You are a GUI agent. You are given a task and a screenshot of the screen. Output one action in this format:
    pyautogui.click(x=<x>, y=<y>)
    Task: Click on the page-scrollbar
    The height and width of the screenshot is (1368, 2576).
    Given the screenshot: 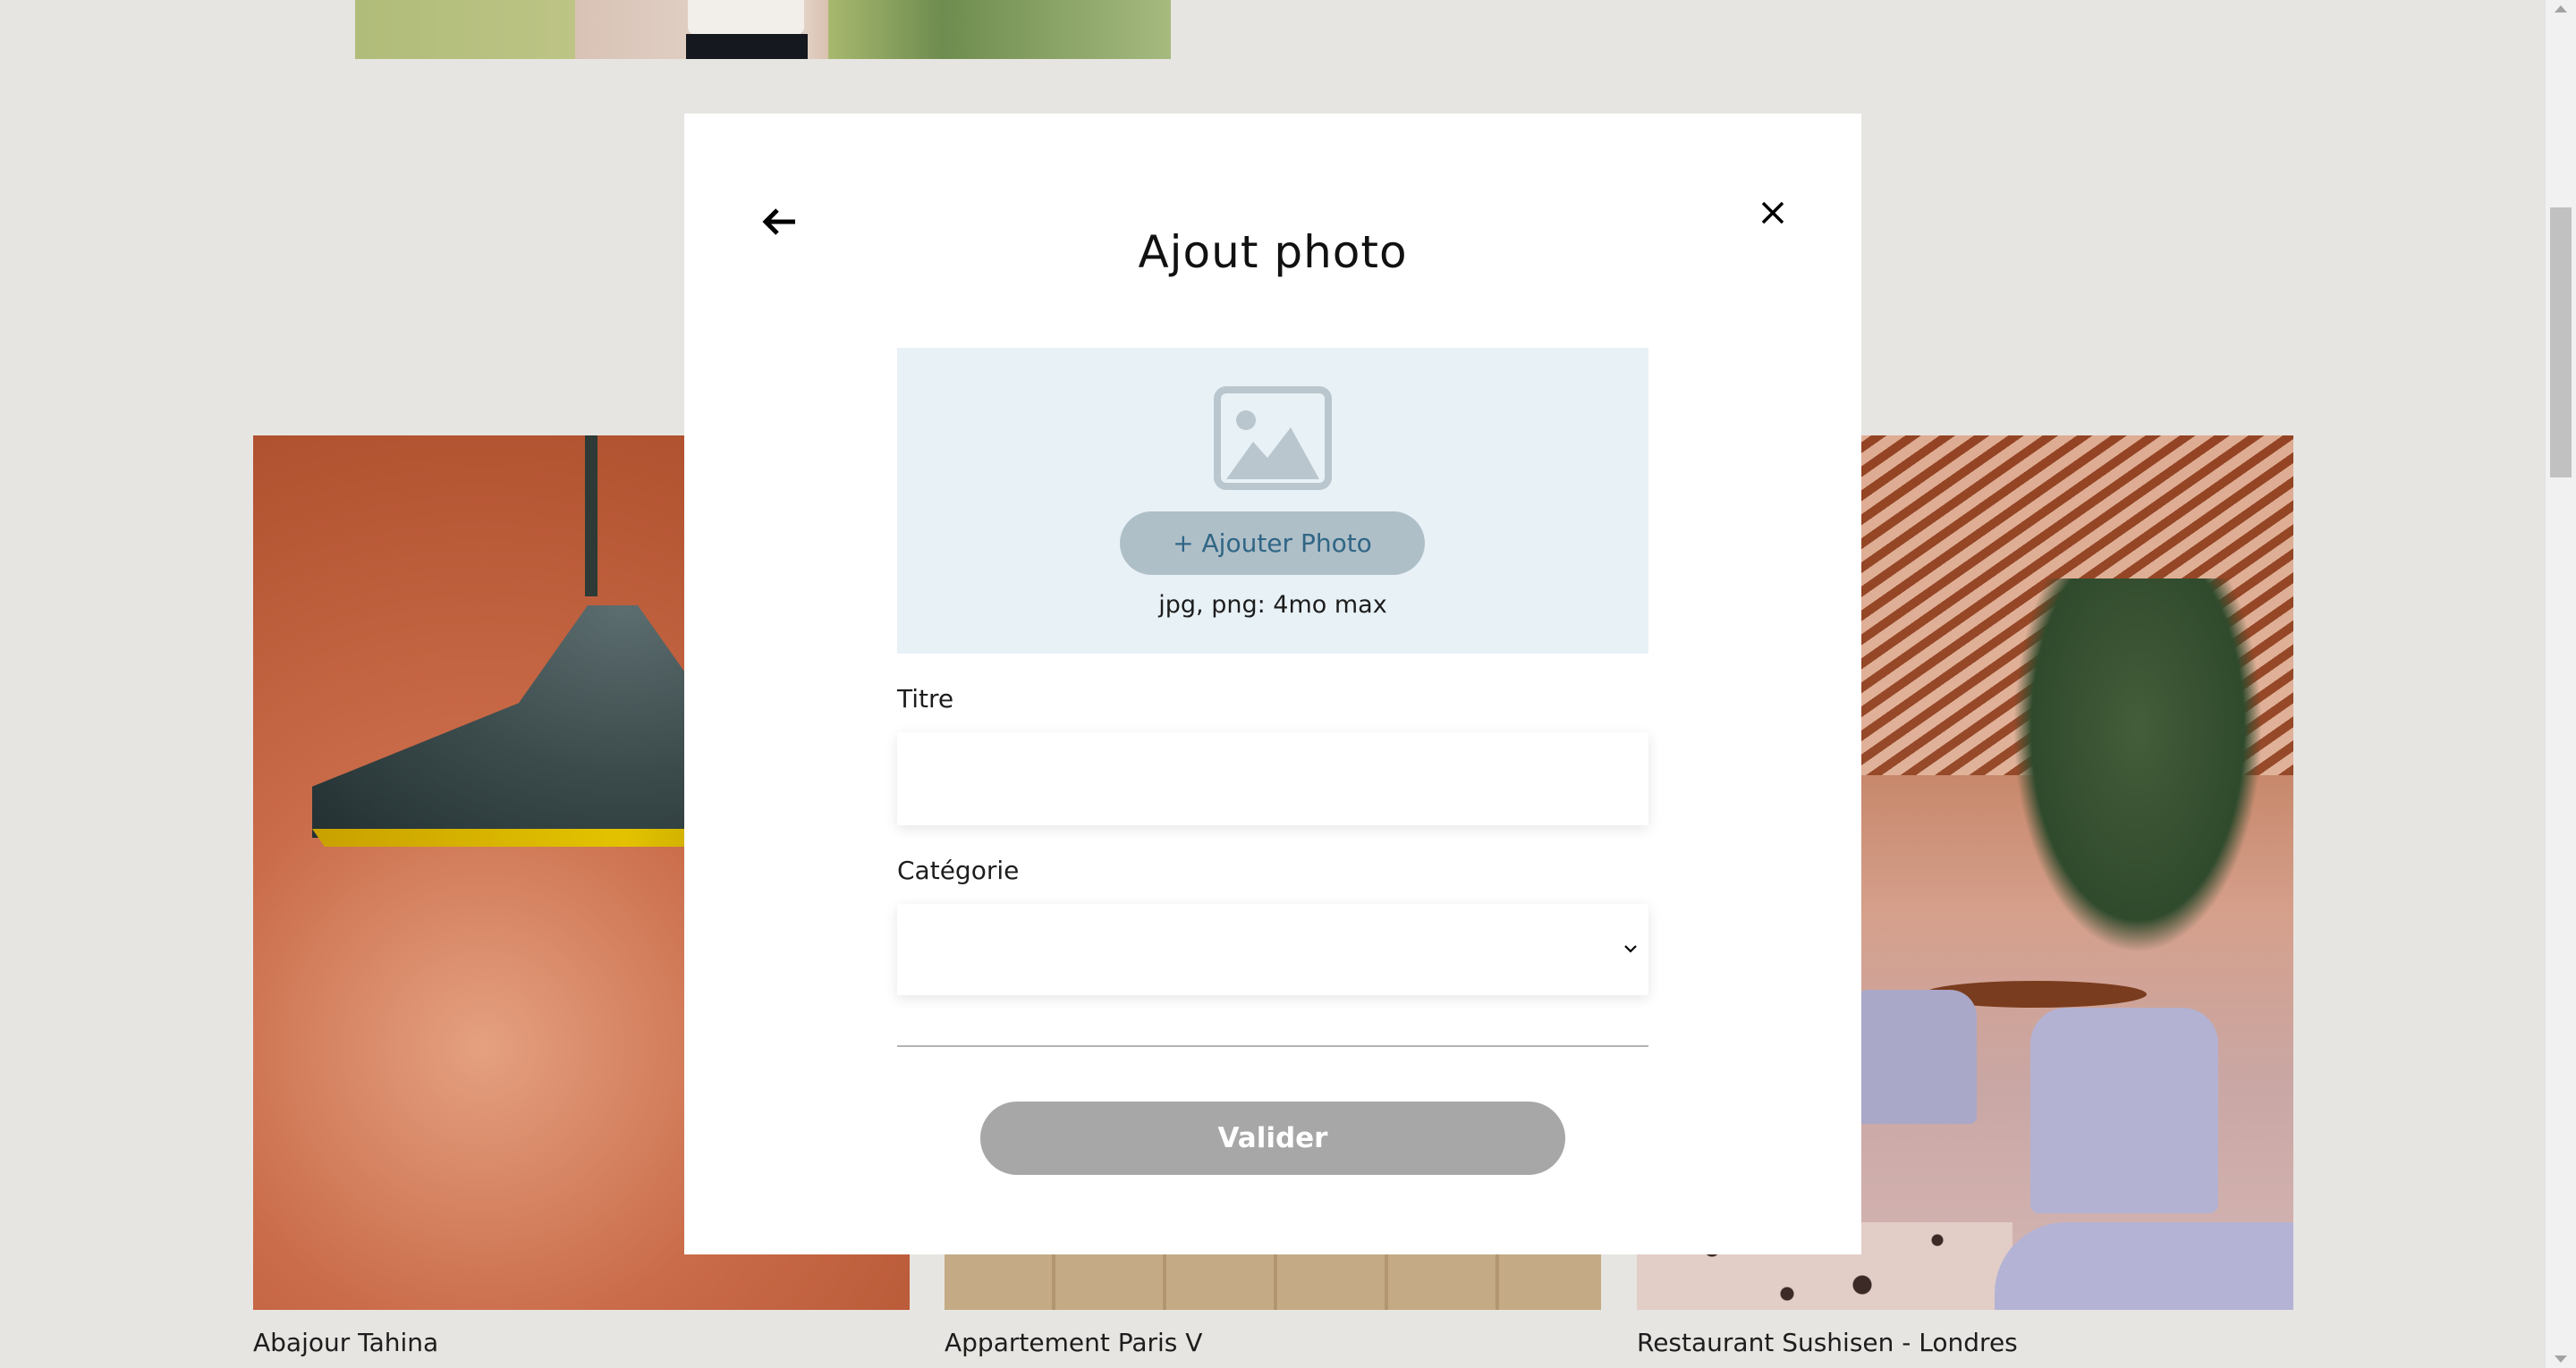 What is the action you would take?
    pyautogui.click(x=2560, y=684)
    